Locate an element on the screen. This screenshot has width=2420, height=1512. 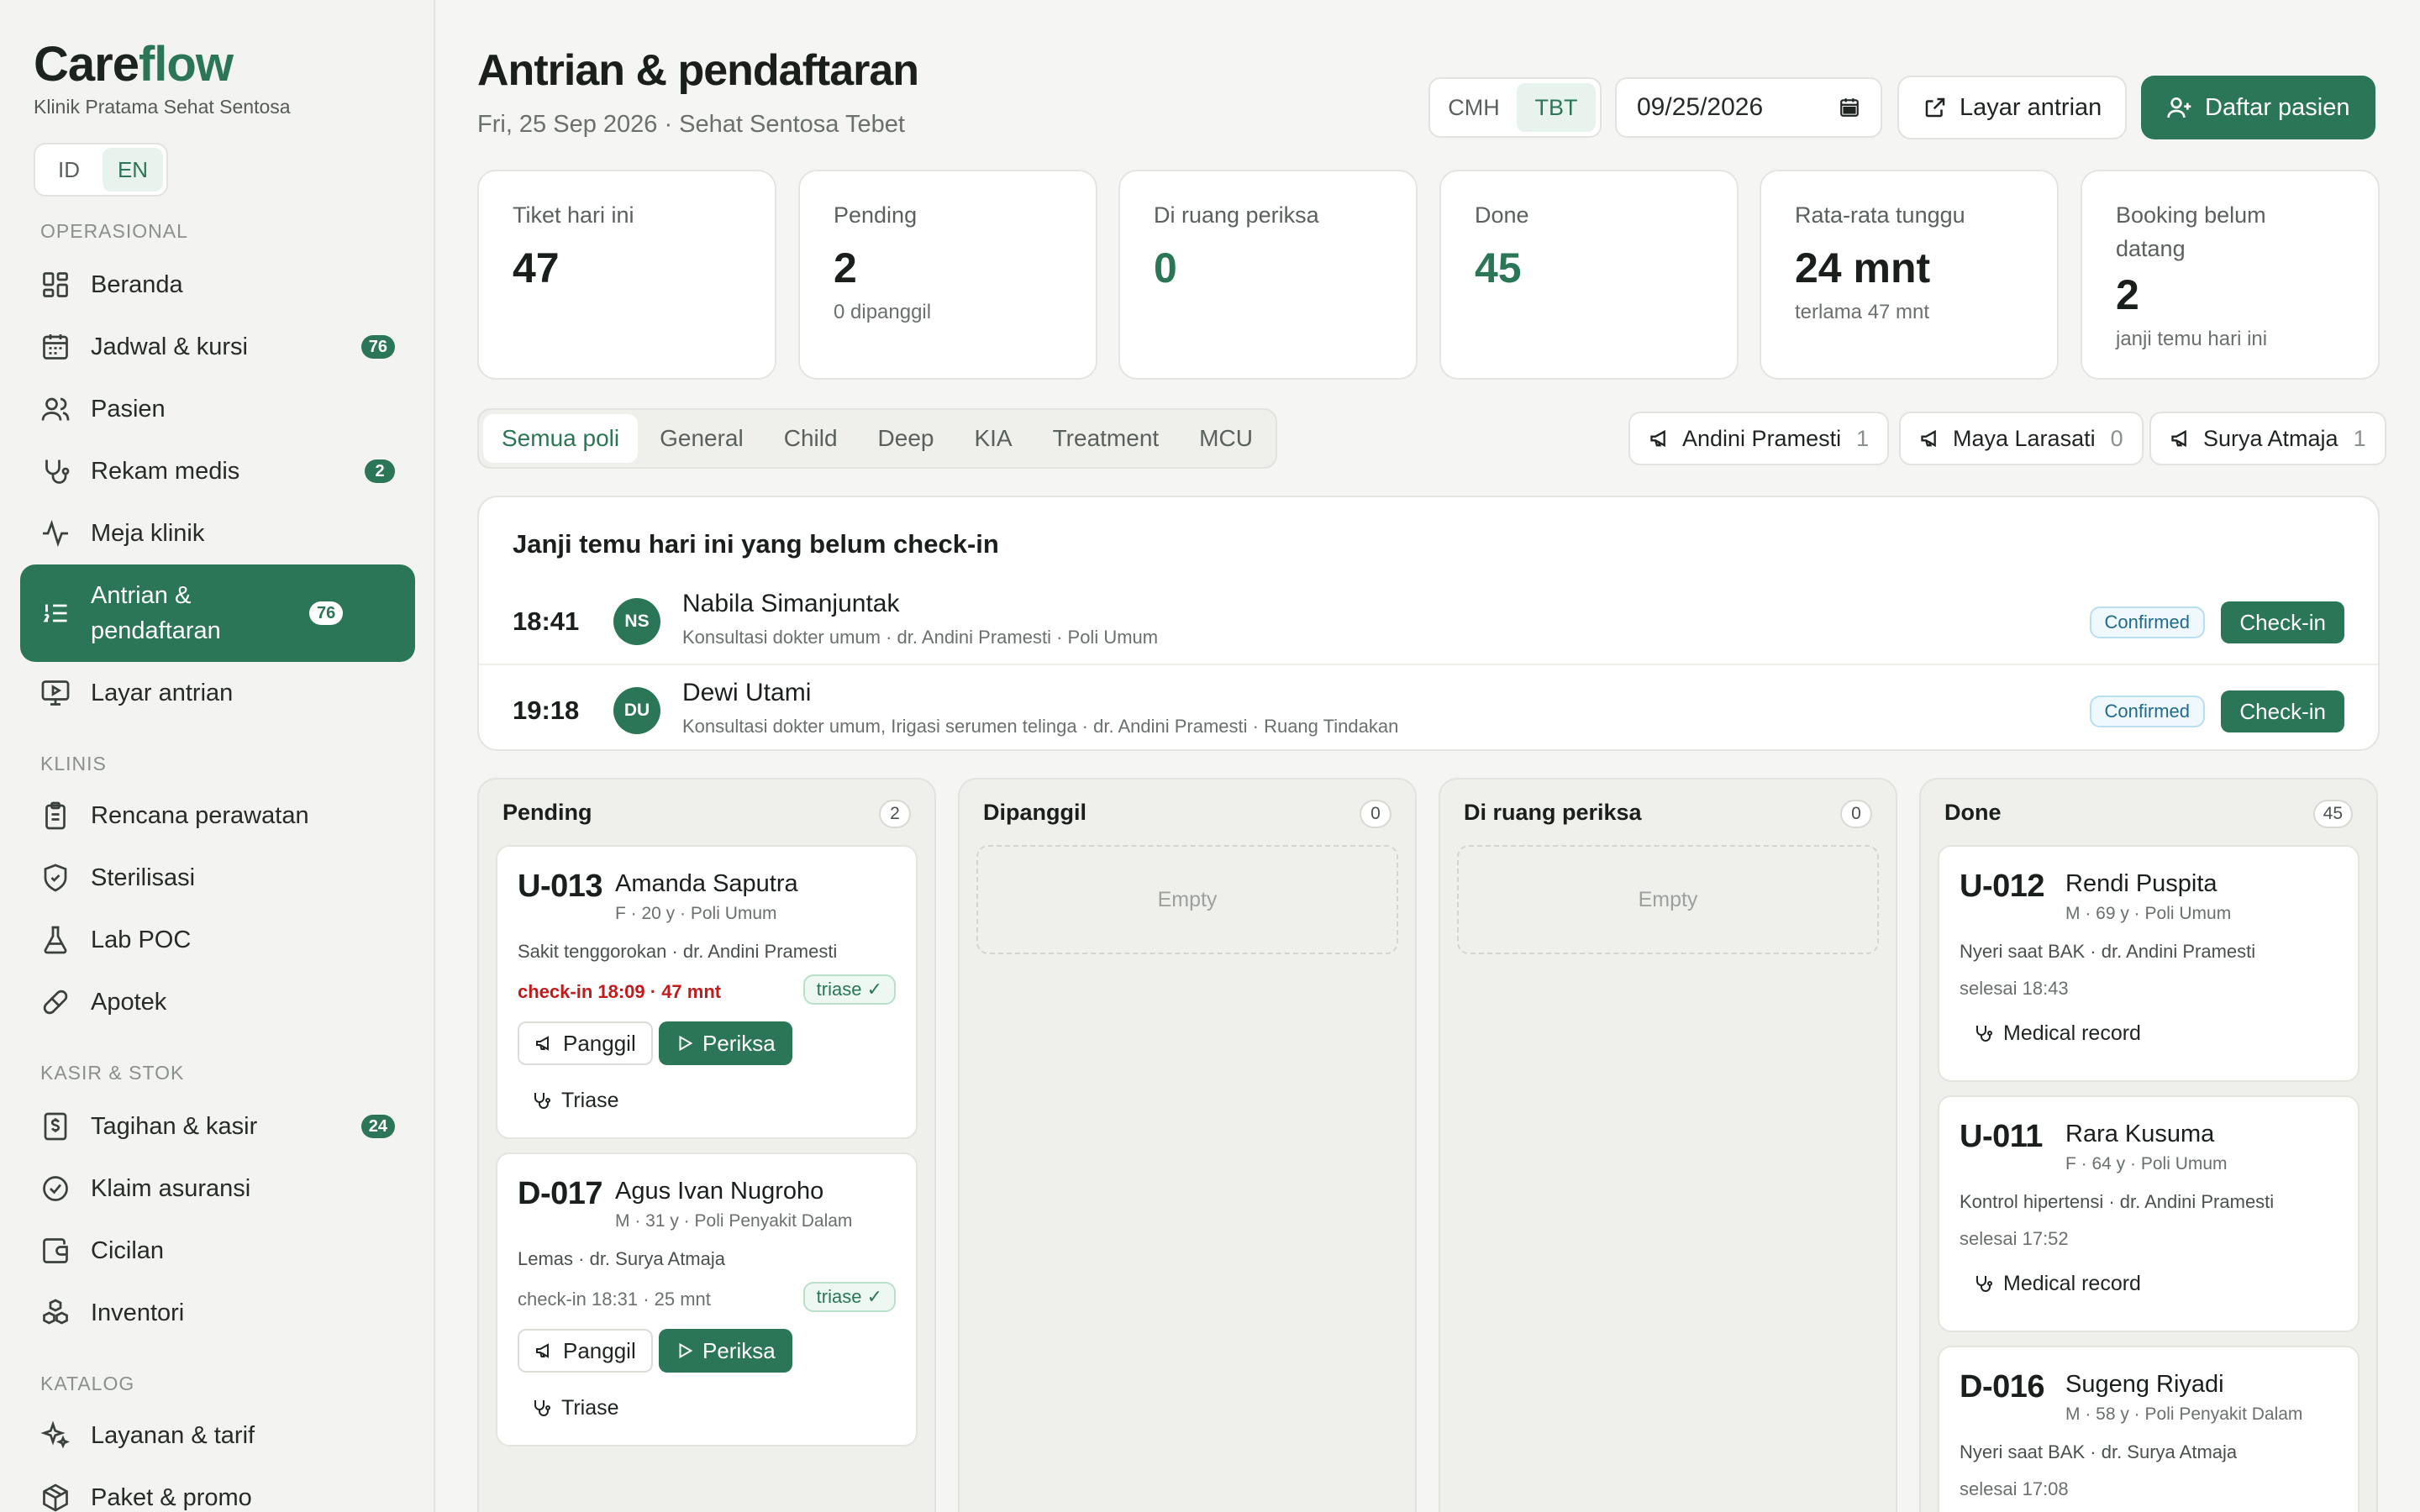
patient-meta: F · 20 y · Poli Umum is located at coordinates (696, 913).